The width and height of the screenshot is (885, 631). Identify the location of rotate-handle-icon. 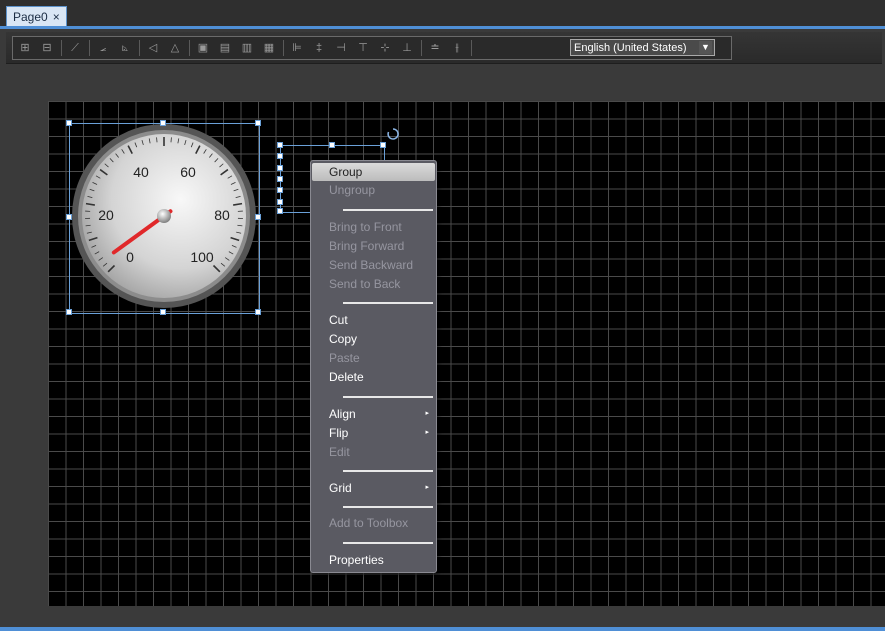
(393, 134).